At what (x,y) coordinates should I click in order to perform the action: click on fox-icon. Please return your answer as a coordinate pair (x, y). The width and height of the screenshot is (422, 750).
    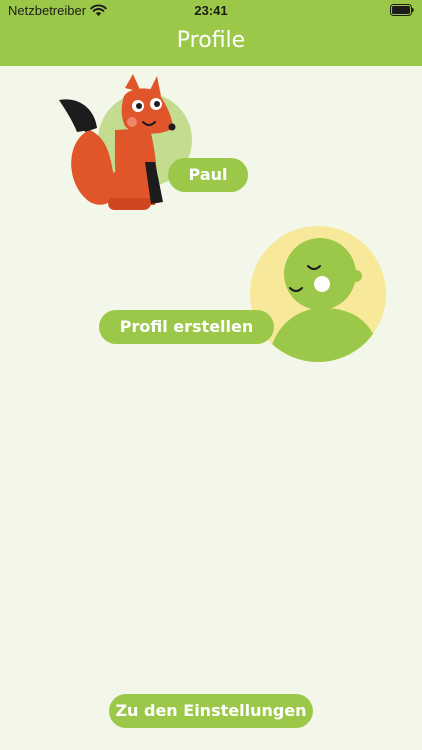
    Looking at the image, I should click on (125, 142).